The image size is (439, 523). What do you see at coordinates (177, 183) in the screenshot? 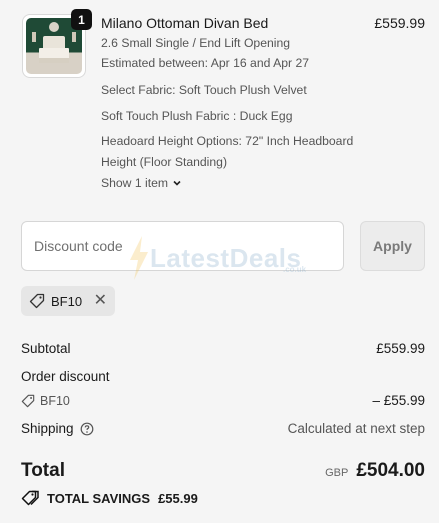
I see `chevron-down-icon` at bounding box center [177, 183].